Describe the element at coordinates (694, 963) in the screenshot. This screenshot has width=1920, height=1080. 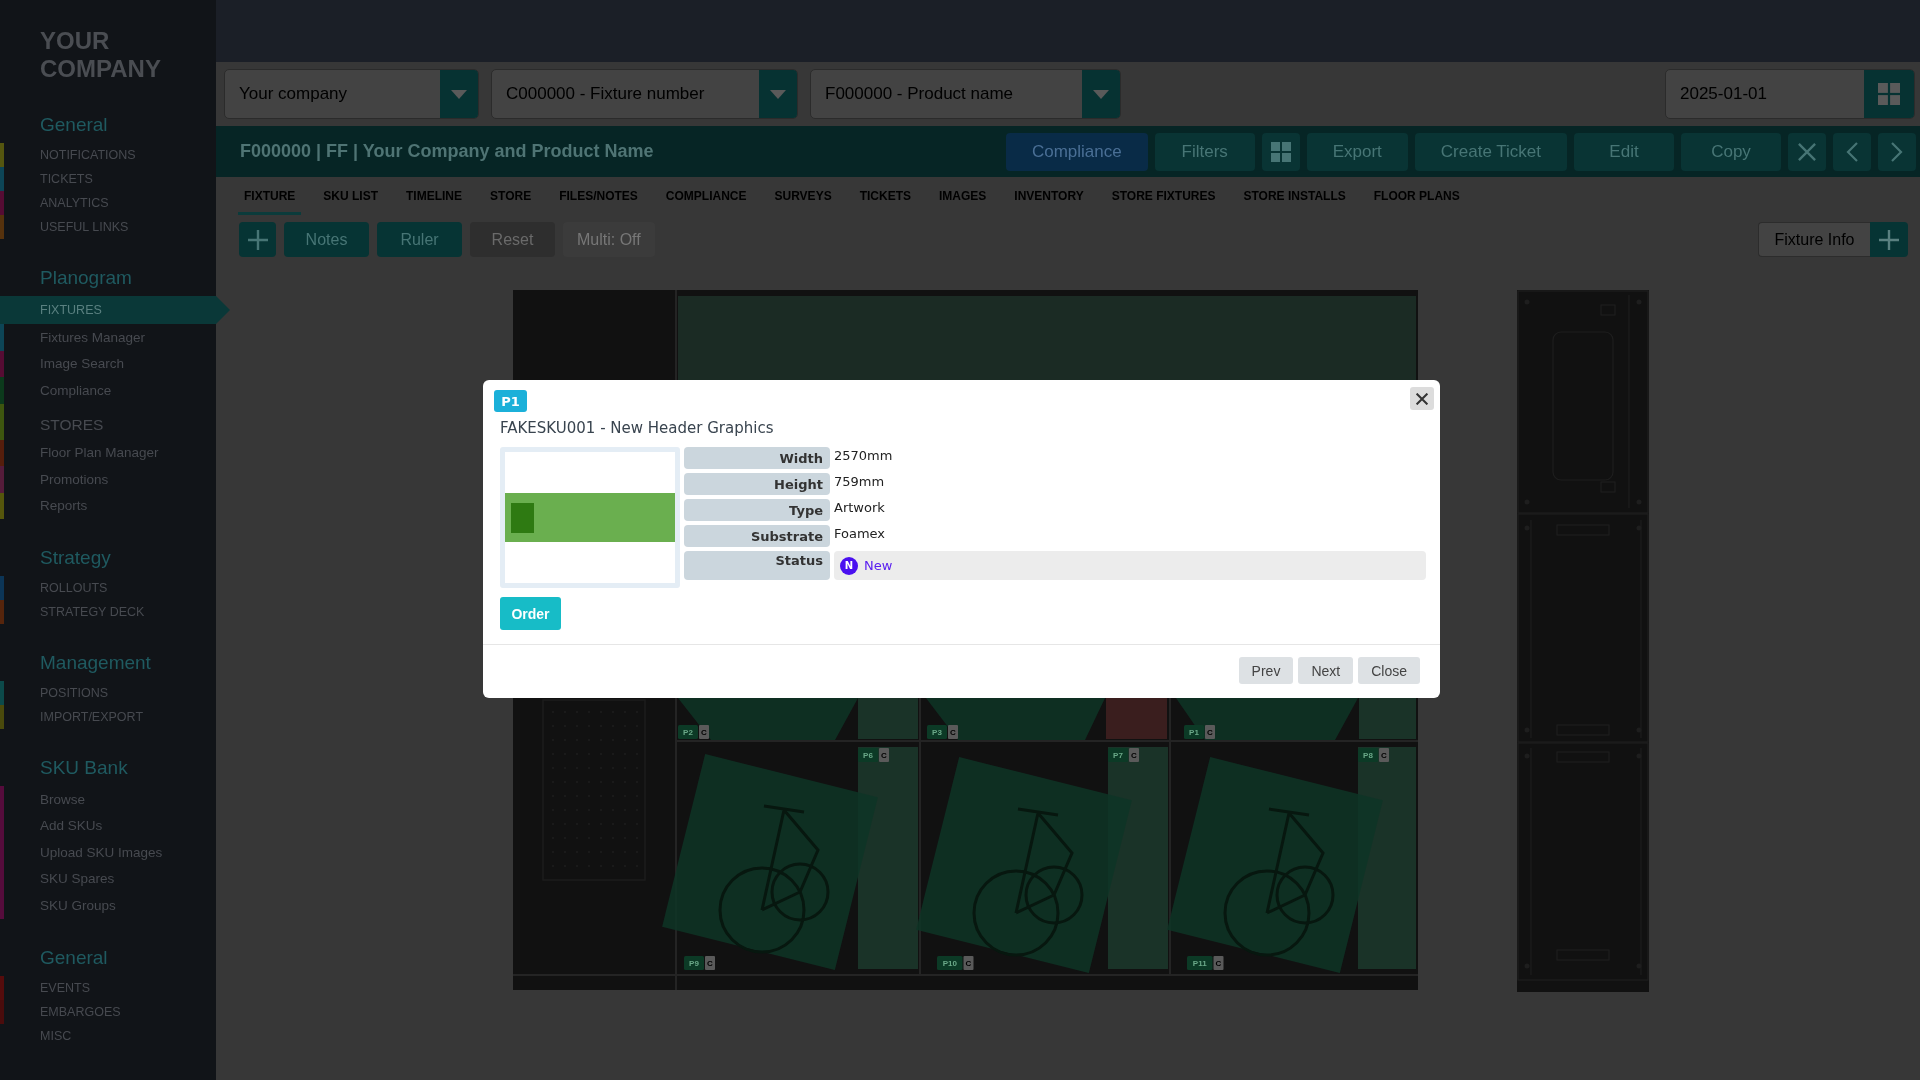
I see `position-tag: P9` at that location.